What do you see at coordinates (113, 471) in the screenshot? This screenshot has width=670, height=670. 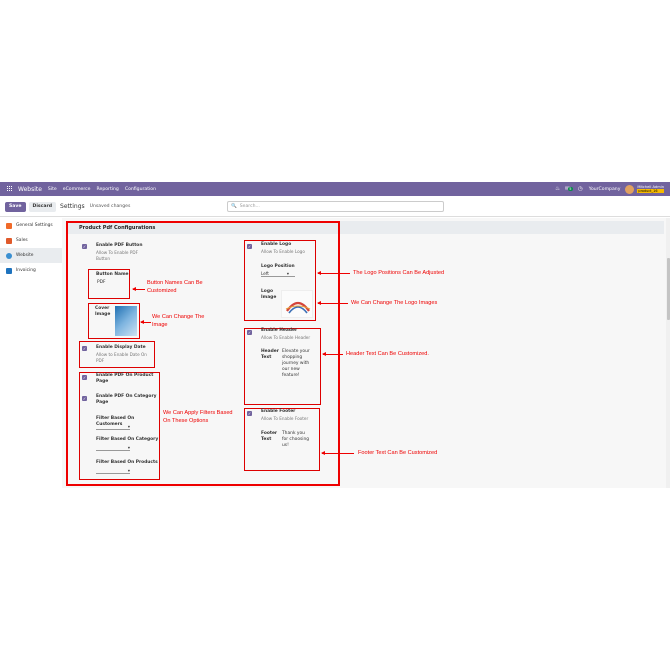 I see `filter-products-select: ▾` at bounding box center [113, 471].